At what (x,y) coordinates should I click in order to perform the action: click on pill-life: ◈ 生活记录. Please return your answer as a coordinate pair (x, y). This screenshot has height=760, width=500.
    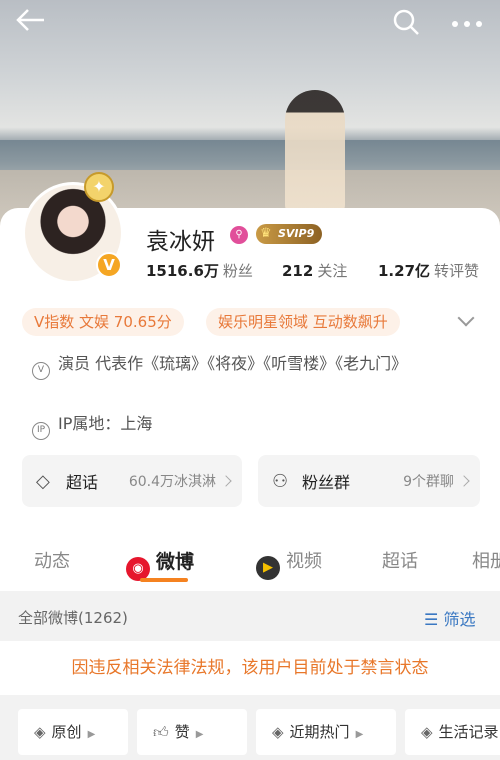
    Looking at the image, I should click on (452, 732).